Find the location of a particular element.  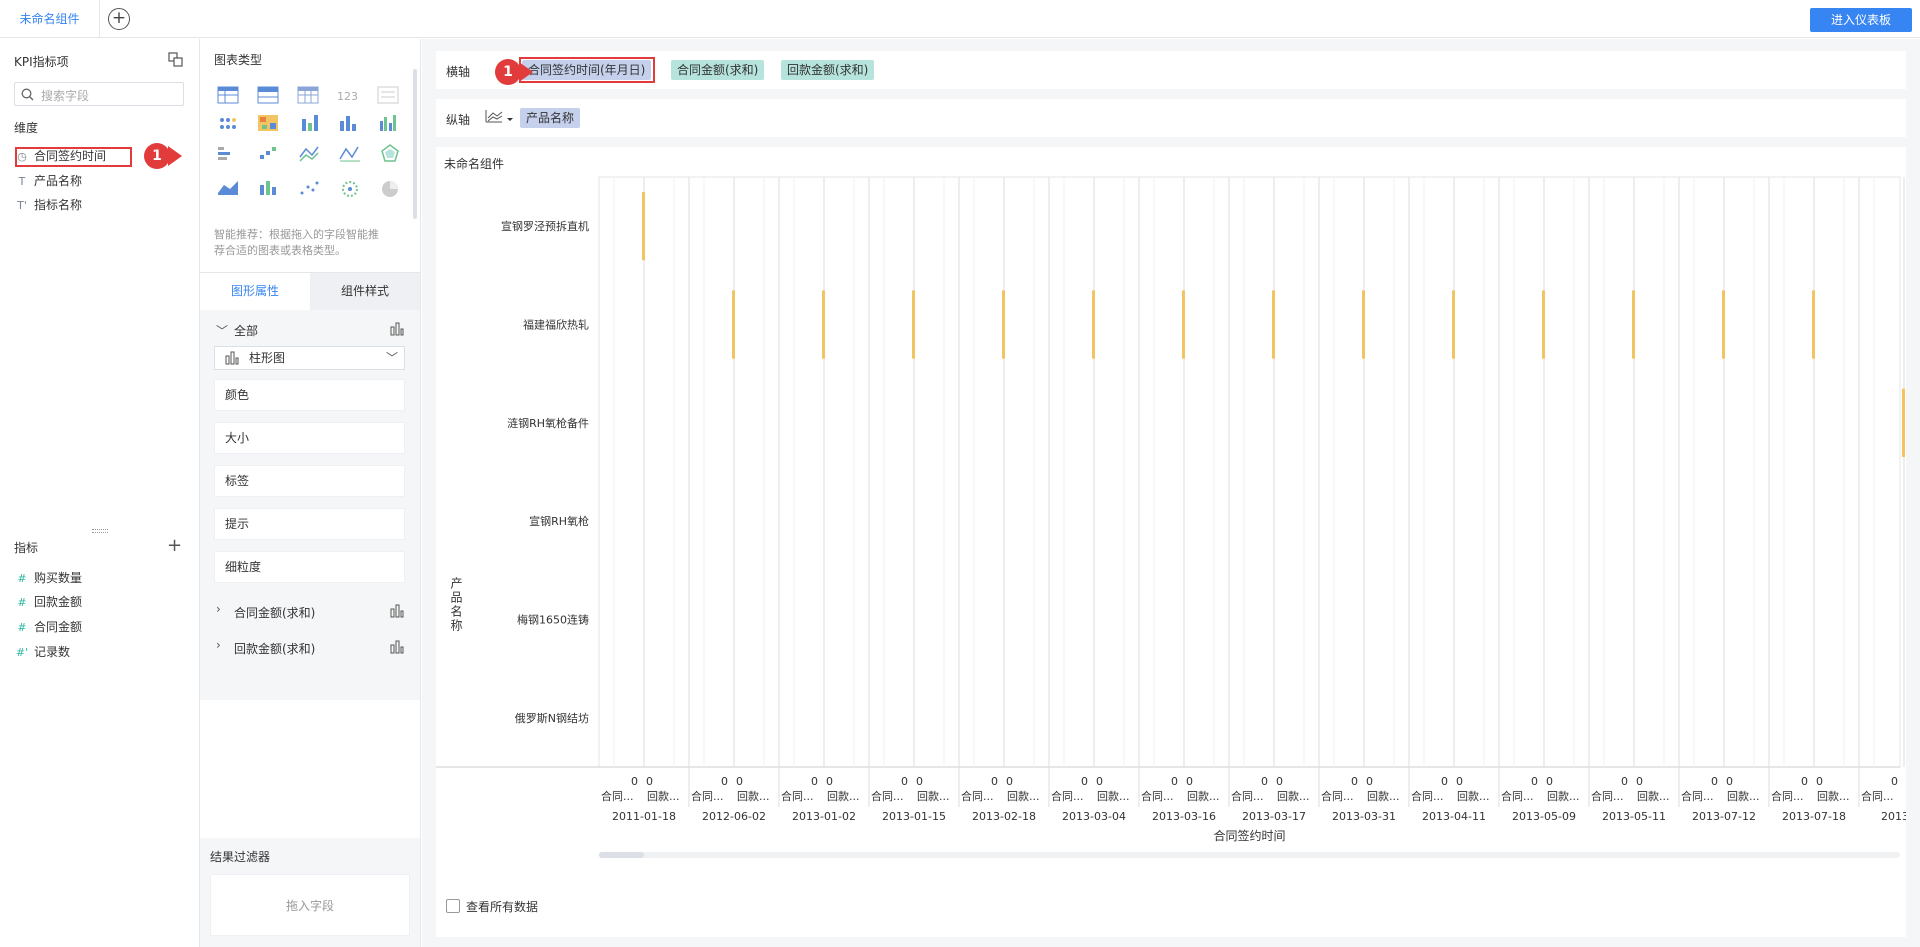

all-label: 全部 is located at coordinates (246, 331).